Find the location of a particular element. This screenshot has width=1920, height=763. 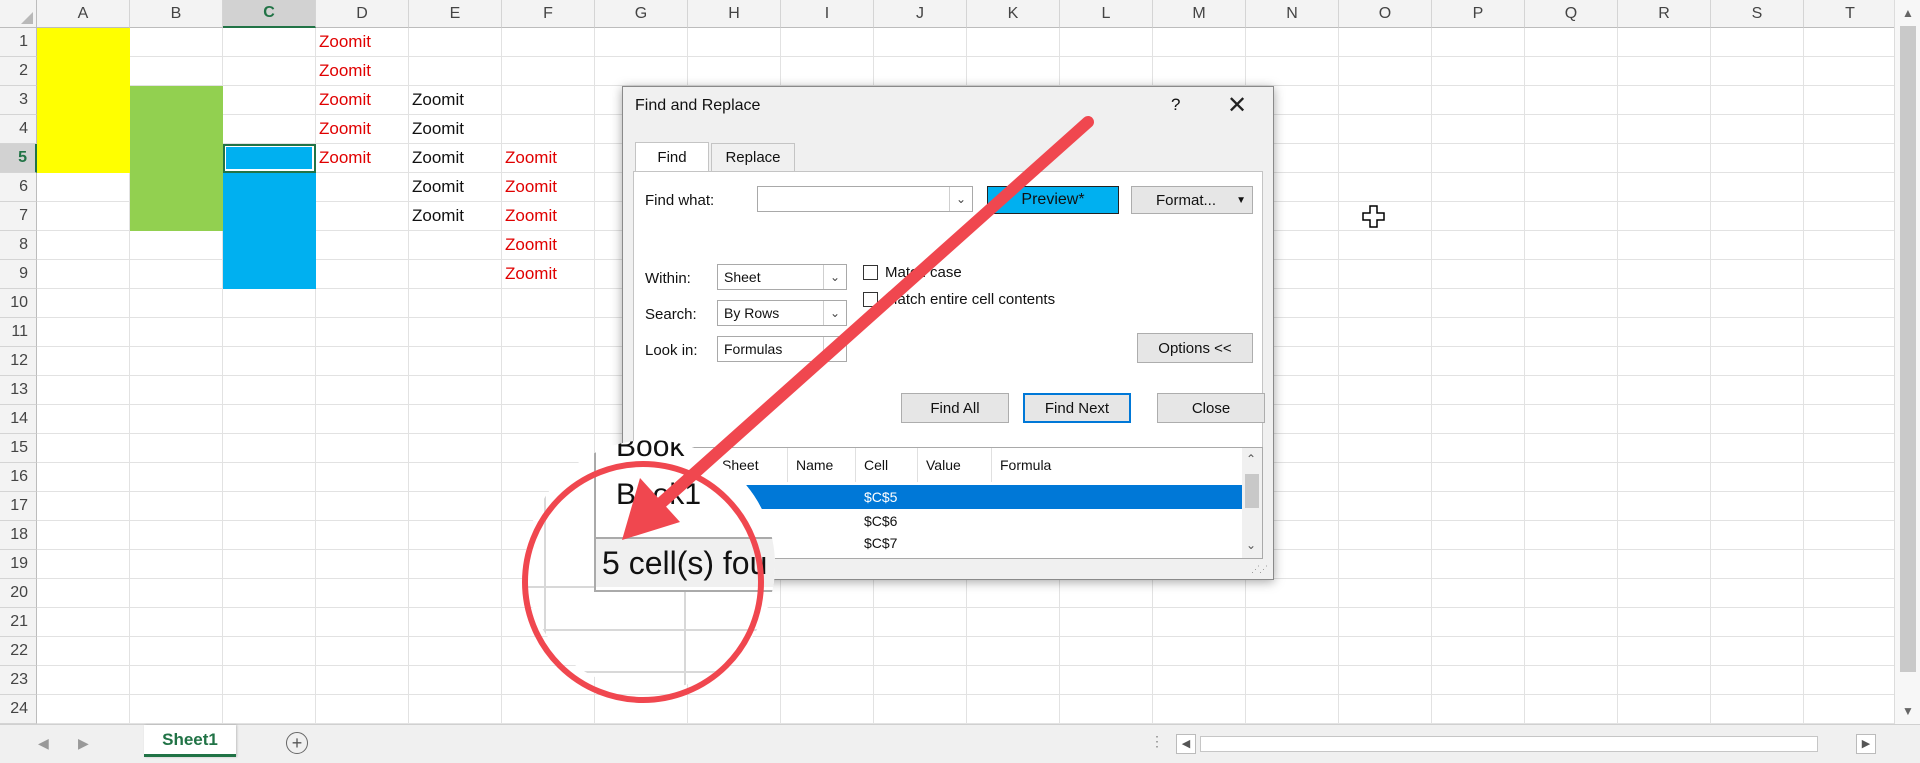

column-header-e: E is located at coordinates (455, 14).